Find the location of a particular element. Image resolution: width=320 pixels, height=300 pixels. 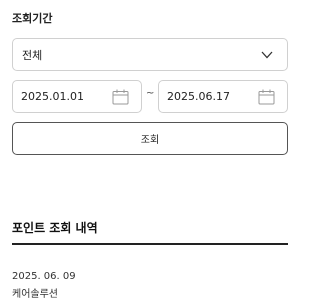

history-entry-description: 케어솔루션 is located at coordinates (35, 294).